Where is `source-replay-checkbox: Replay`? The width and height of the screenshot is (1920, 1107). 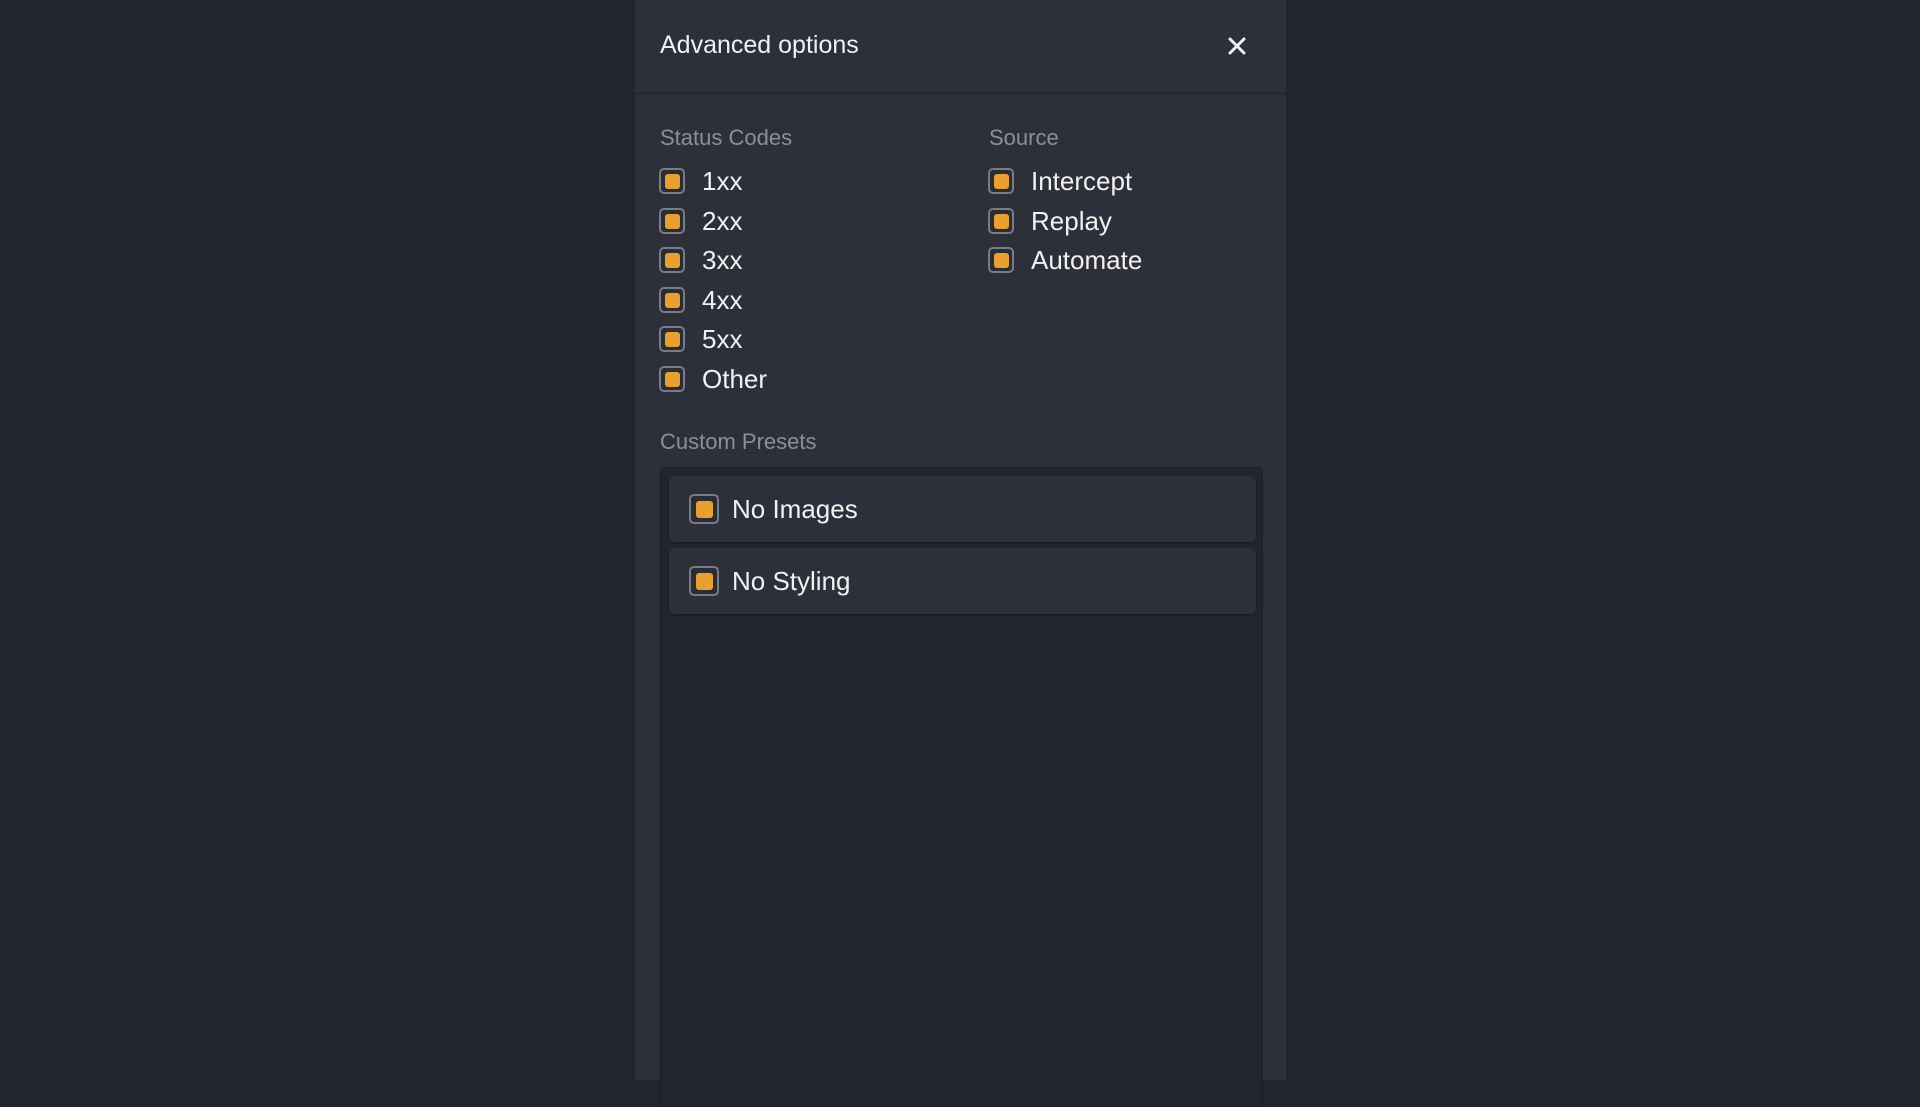
source-replay-checkbox: Replay is located at coordinates (1050, 221).